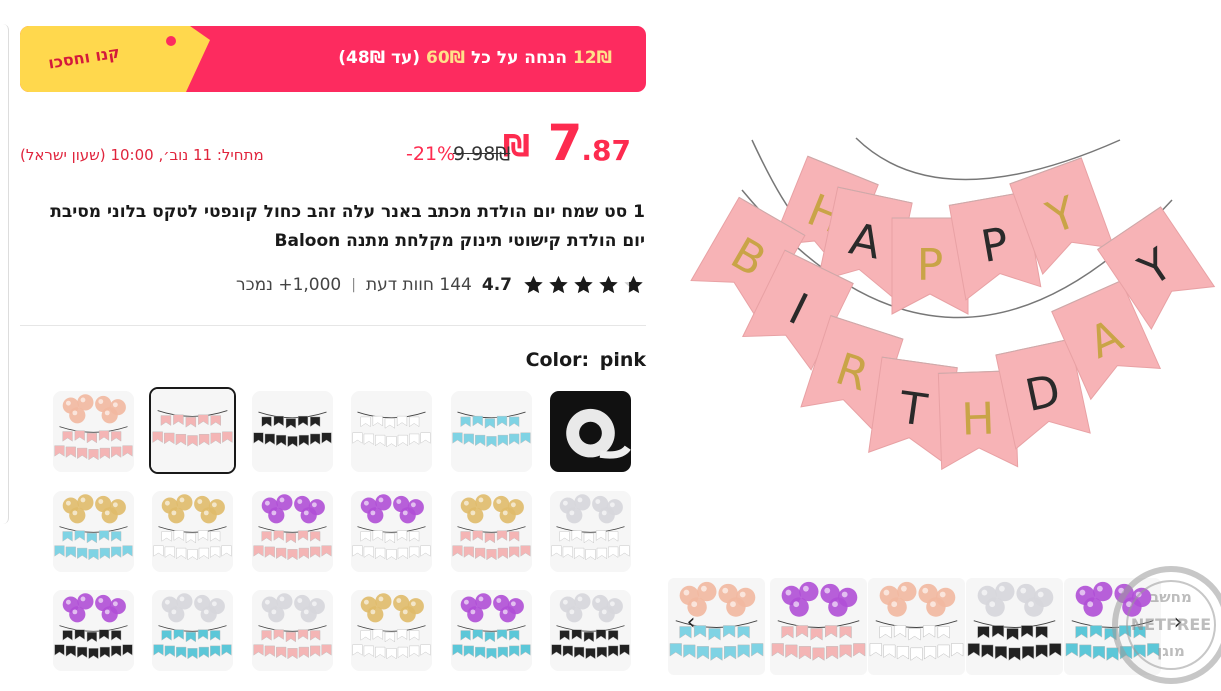 This screenshot has height=691, width=1221. I want to click on thumb-white-rosegold, so click(916, 626).